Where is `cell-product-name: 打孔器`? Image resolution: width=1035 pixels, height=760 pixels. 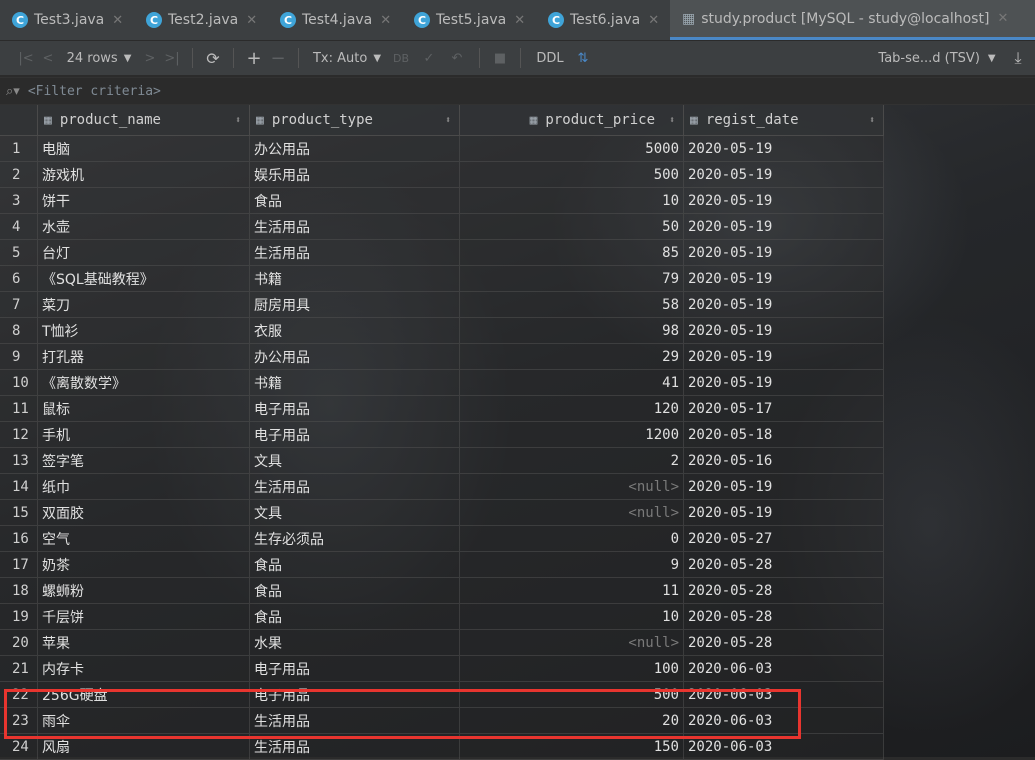 cell-product-name: 打孔器 is located at coordinates (144, 356).